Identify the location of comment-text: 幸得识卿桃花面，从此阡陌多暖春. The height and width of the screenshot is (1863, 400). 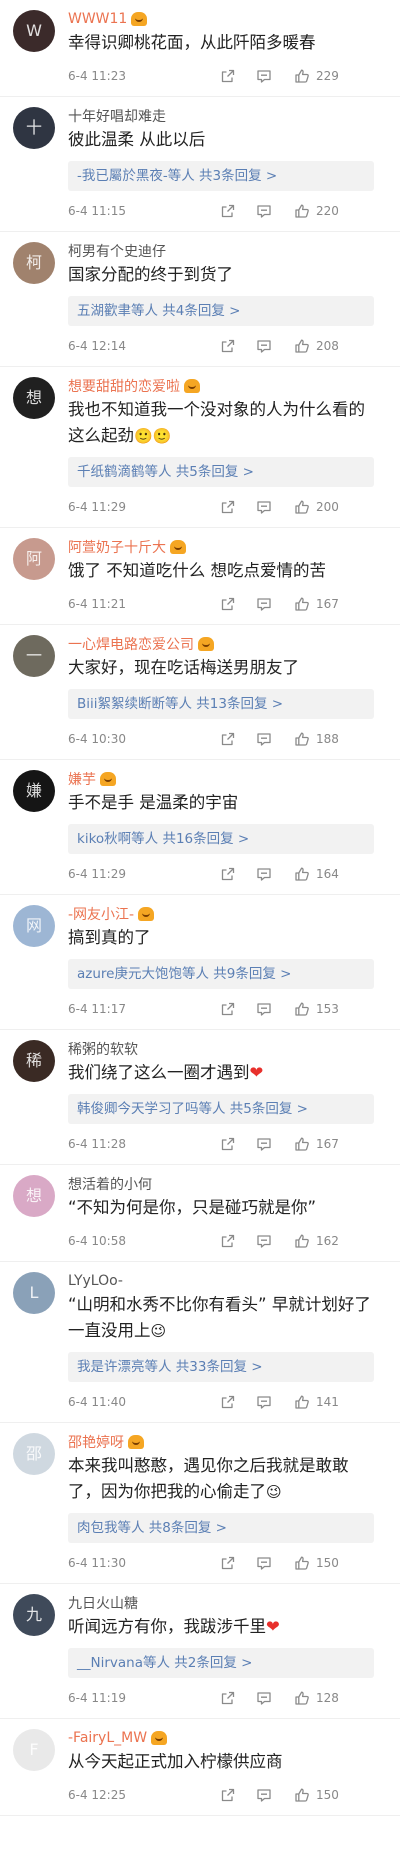
(228, 43).